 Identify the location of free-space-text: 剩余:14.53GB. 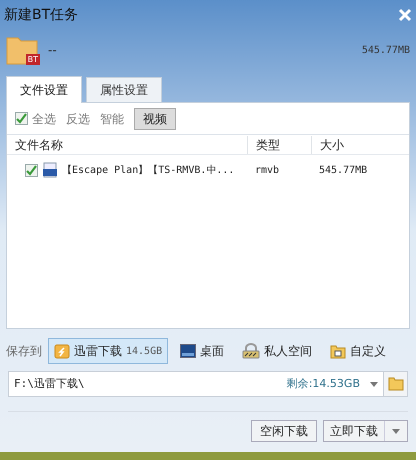
(323, 384).